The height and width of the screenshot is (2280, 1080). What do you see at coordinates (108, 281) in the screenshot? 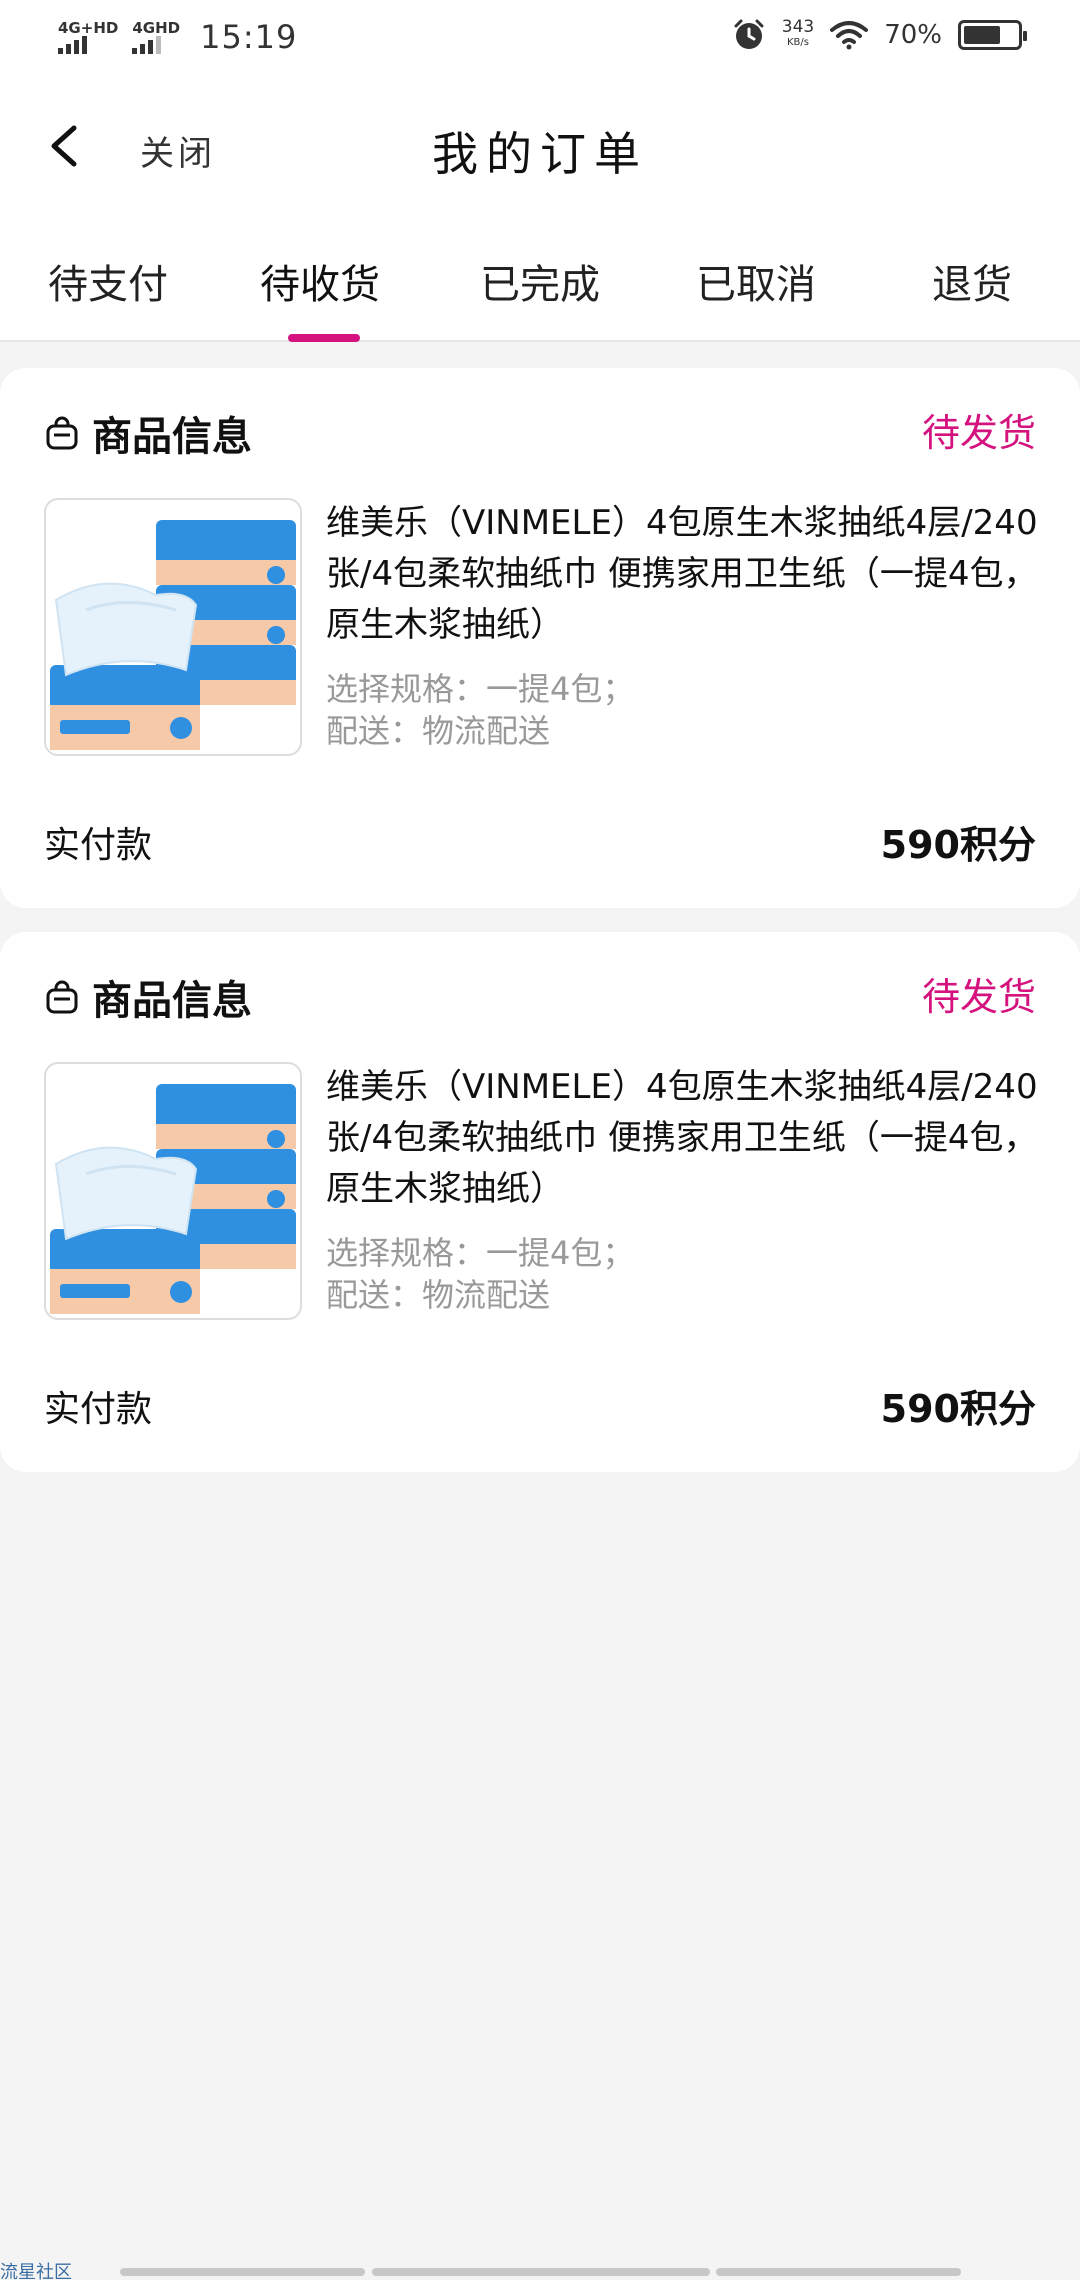
I see `tab-pending-payment: 待支付` at bounding box center [108, 281].